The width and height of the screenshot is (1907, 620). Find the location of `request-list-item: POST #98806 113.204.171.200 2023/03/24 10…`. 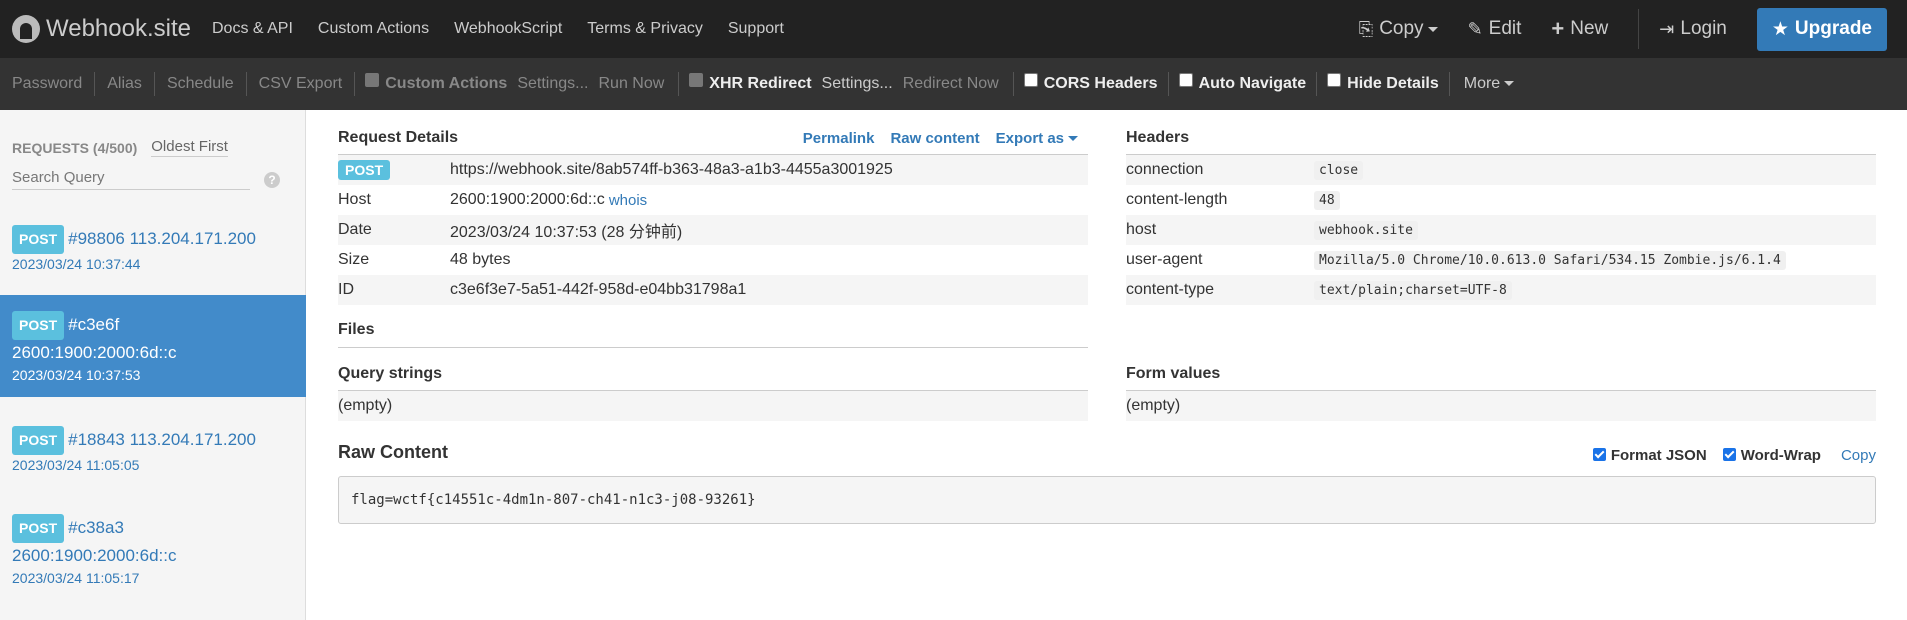

request-list-item: POST #98806 113.204.171.200 2023/03/24 10… is located at coordinates (153, 248).